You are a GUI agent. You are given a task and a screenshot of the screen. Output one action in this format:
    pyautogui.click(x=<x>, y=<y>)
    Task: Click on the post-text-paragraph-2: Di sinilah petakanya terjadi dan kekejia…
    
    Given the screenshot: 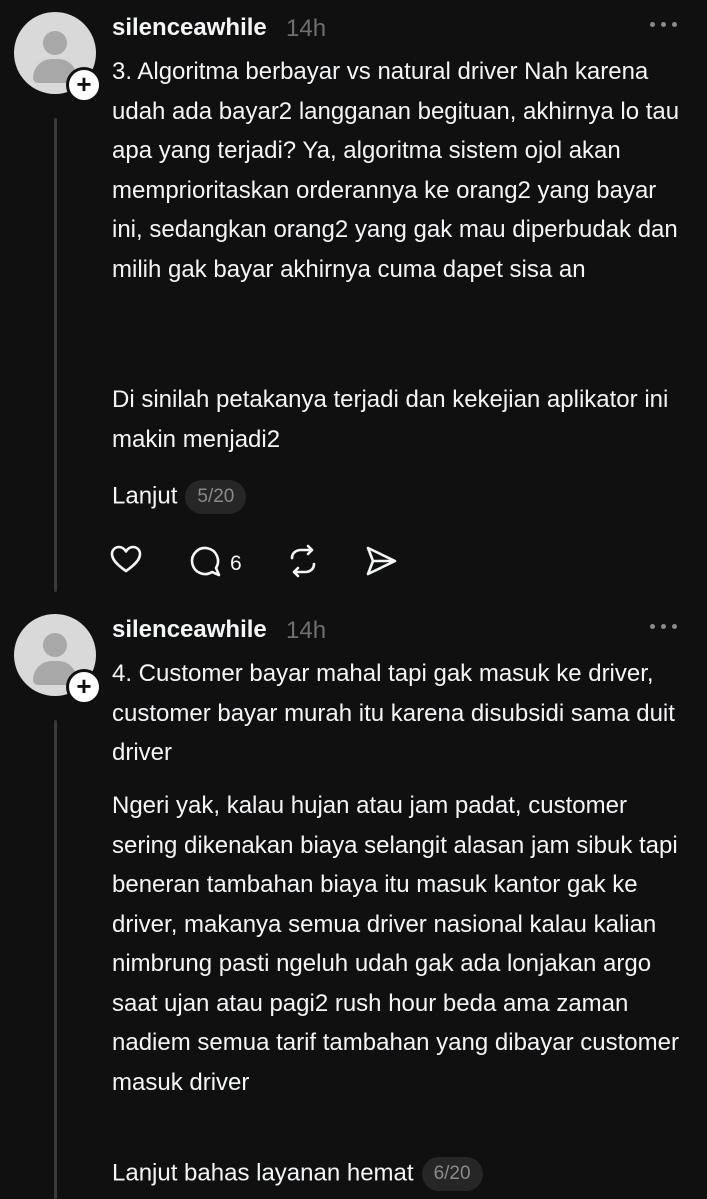 What is the action you would take?
    pyautogui.click(x=390, y=419)
    